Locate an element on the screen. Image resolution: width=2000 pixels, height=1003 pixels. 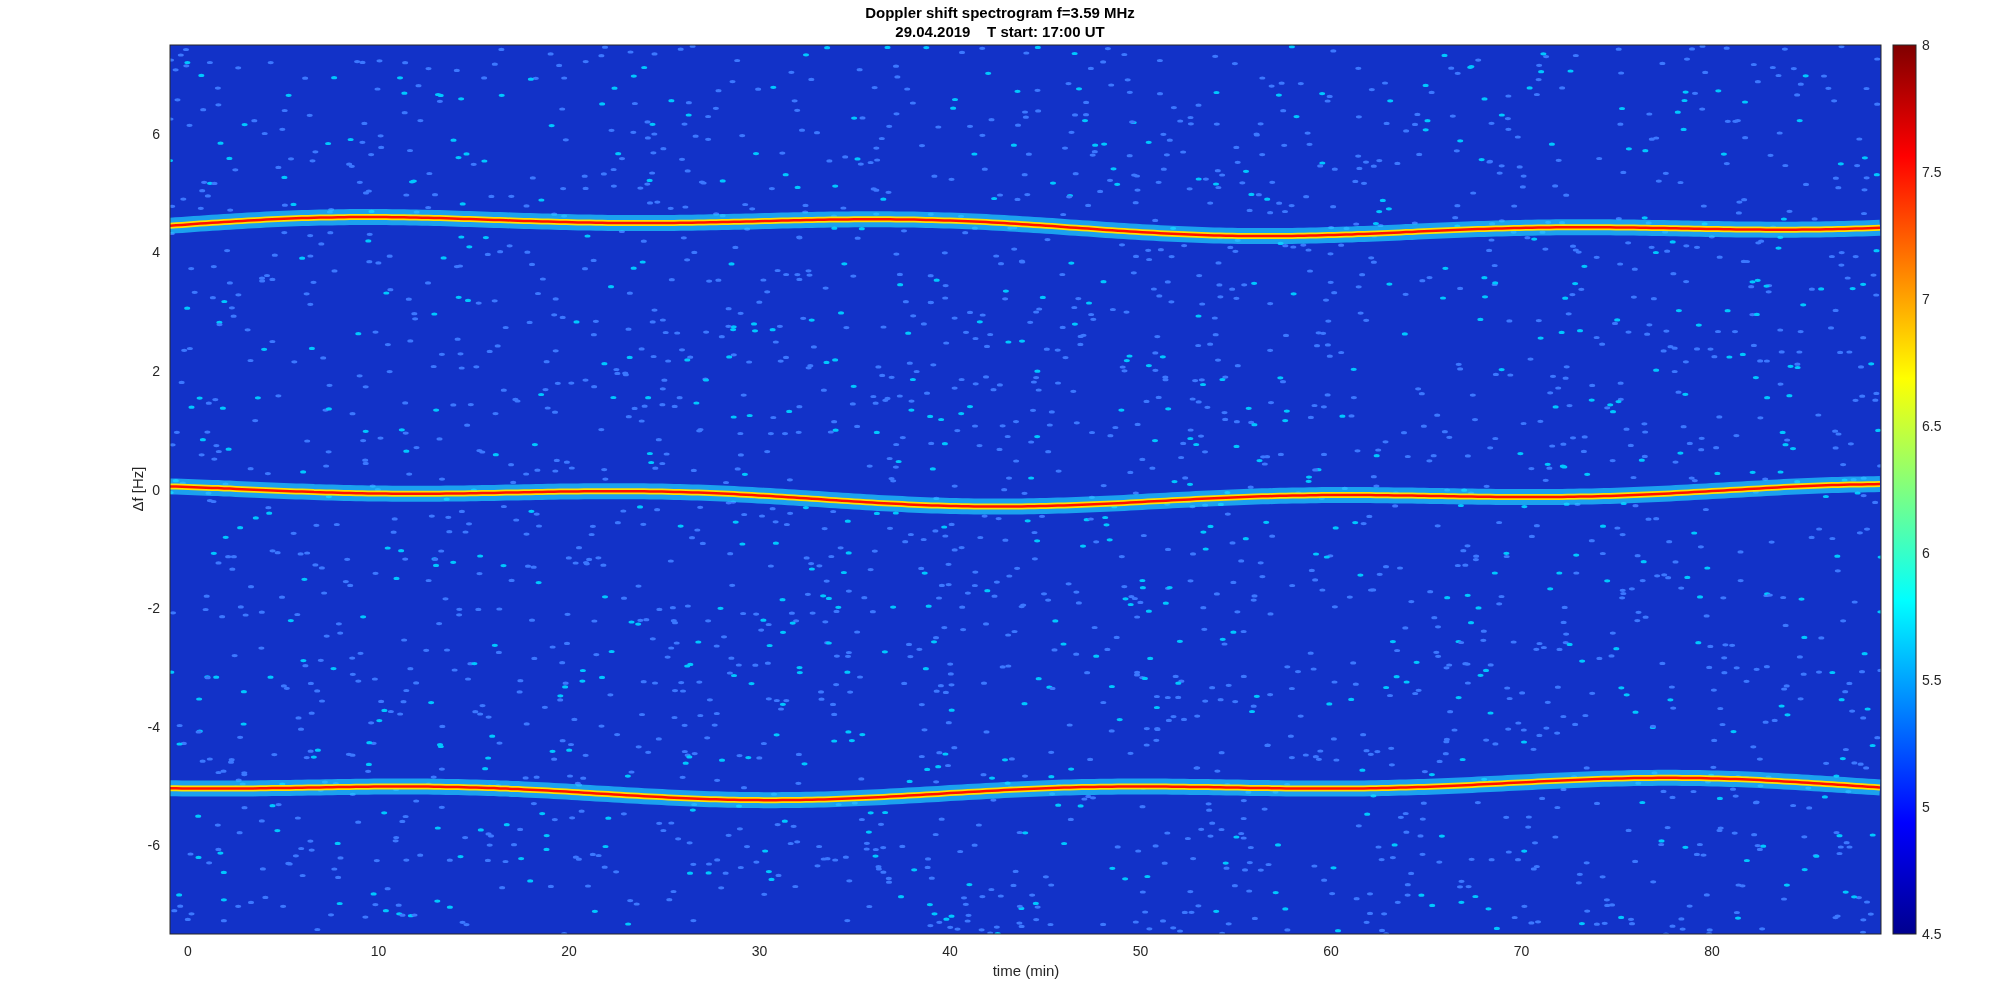
y-tick-label: 0 is located at coordinates (156, 489).